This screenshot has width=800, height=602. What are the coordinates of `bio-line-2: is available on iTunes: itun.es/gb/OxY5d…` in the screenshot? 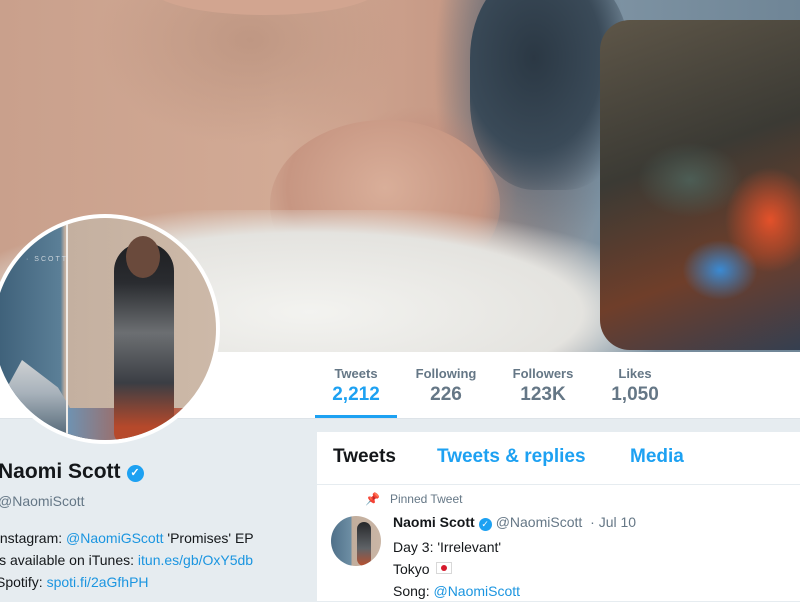 It's located at (127, 560).